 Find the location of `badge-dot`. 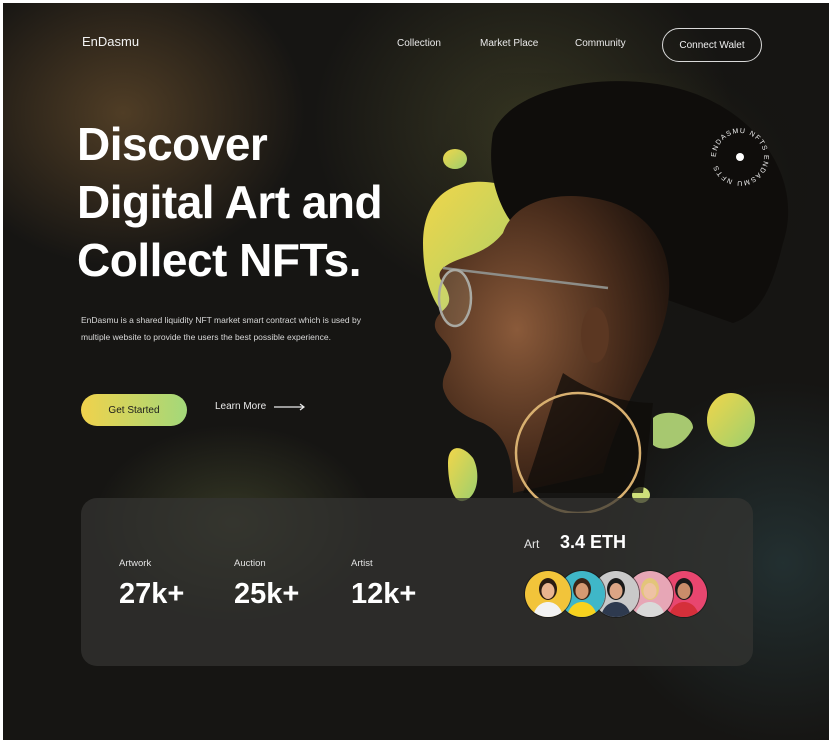

badge-dot is located at coordinates (740, 157).